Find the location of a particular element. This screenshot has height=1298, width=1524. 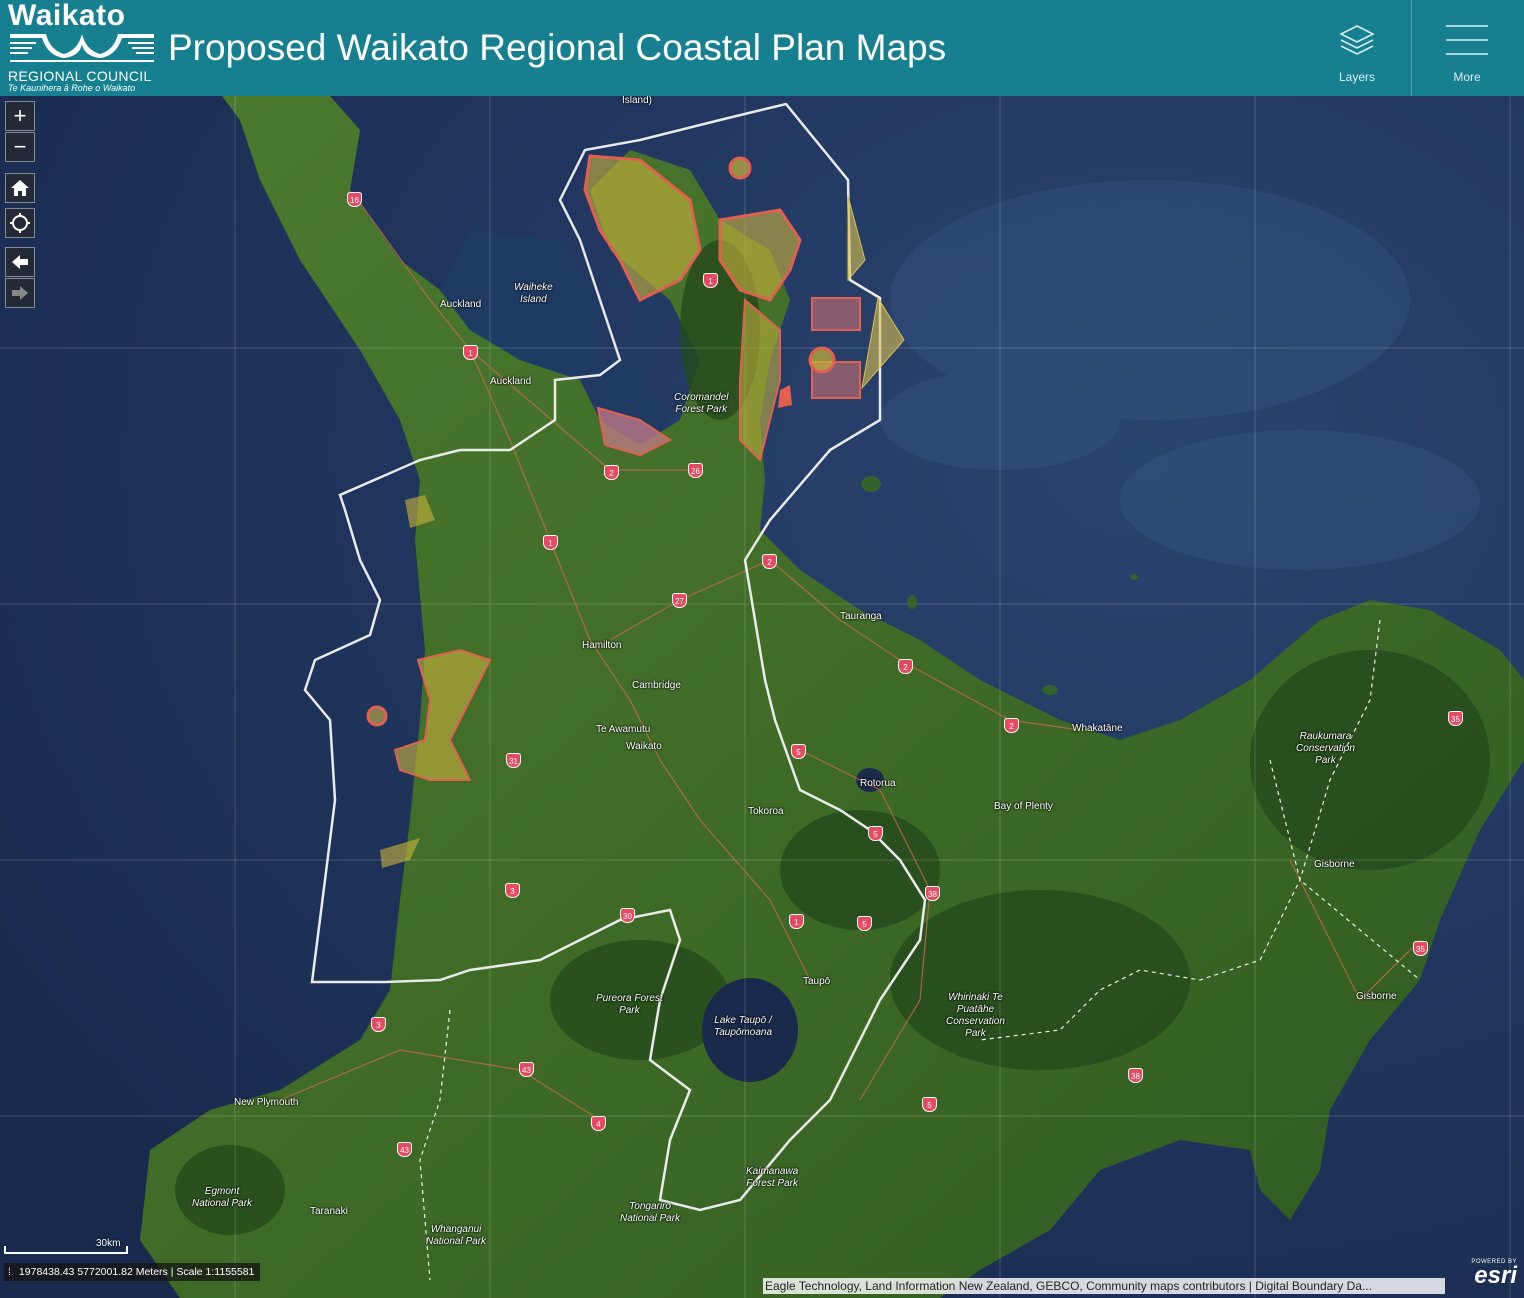

more-button: More is located at coordinates (1466, 48).